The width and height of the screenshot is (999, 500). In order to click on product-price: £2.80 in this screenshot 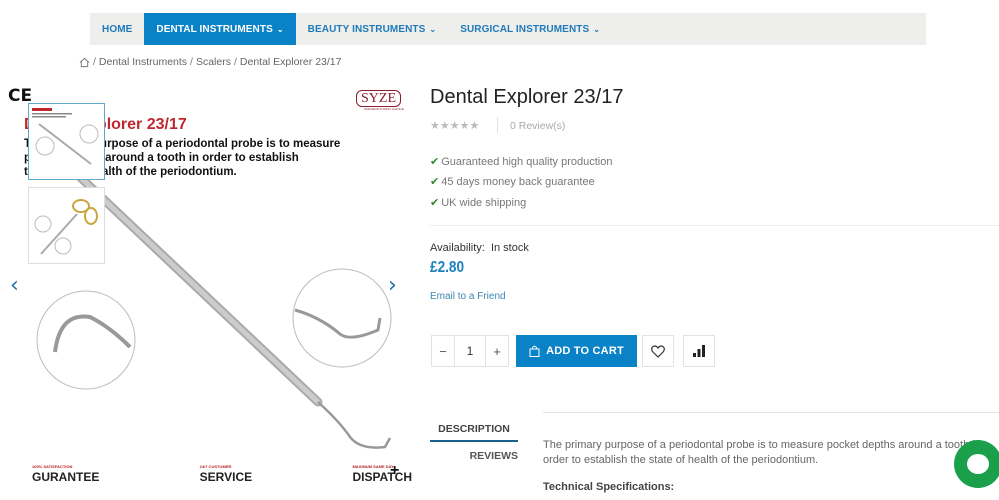, I will do `click(447, 267)`.